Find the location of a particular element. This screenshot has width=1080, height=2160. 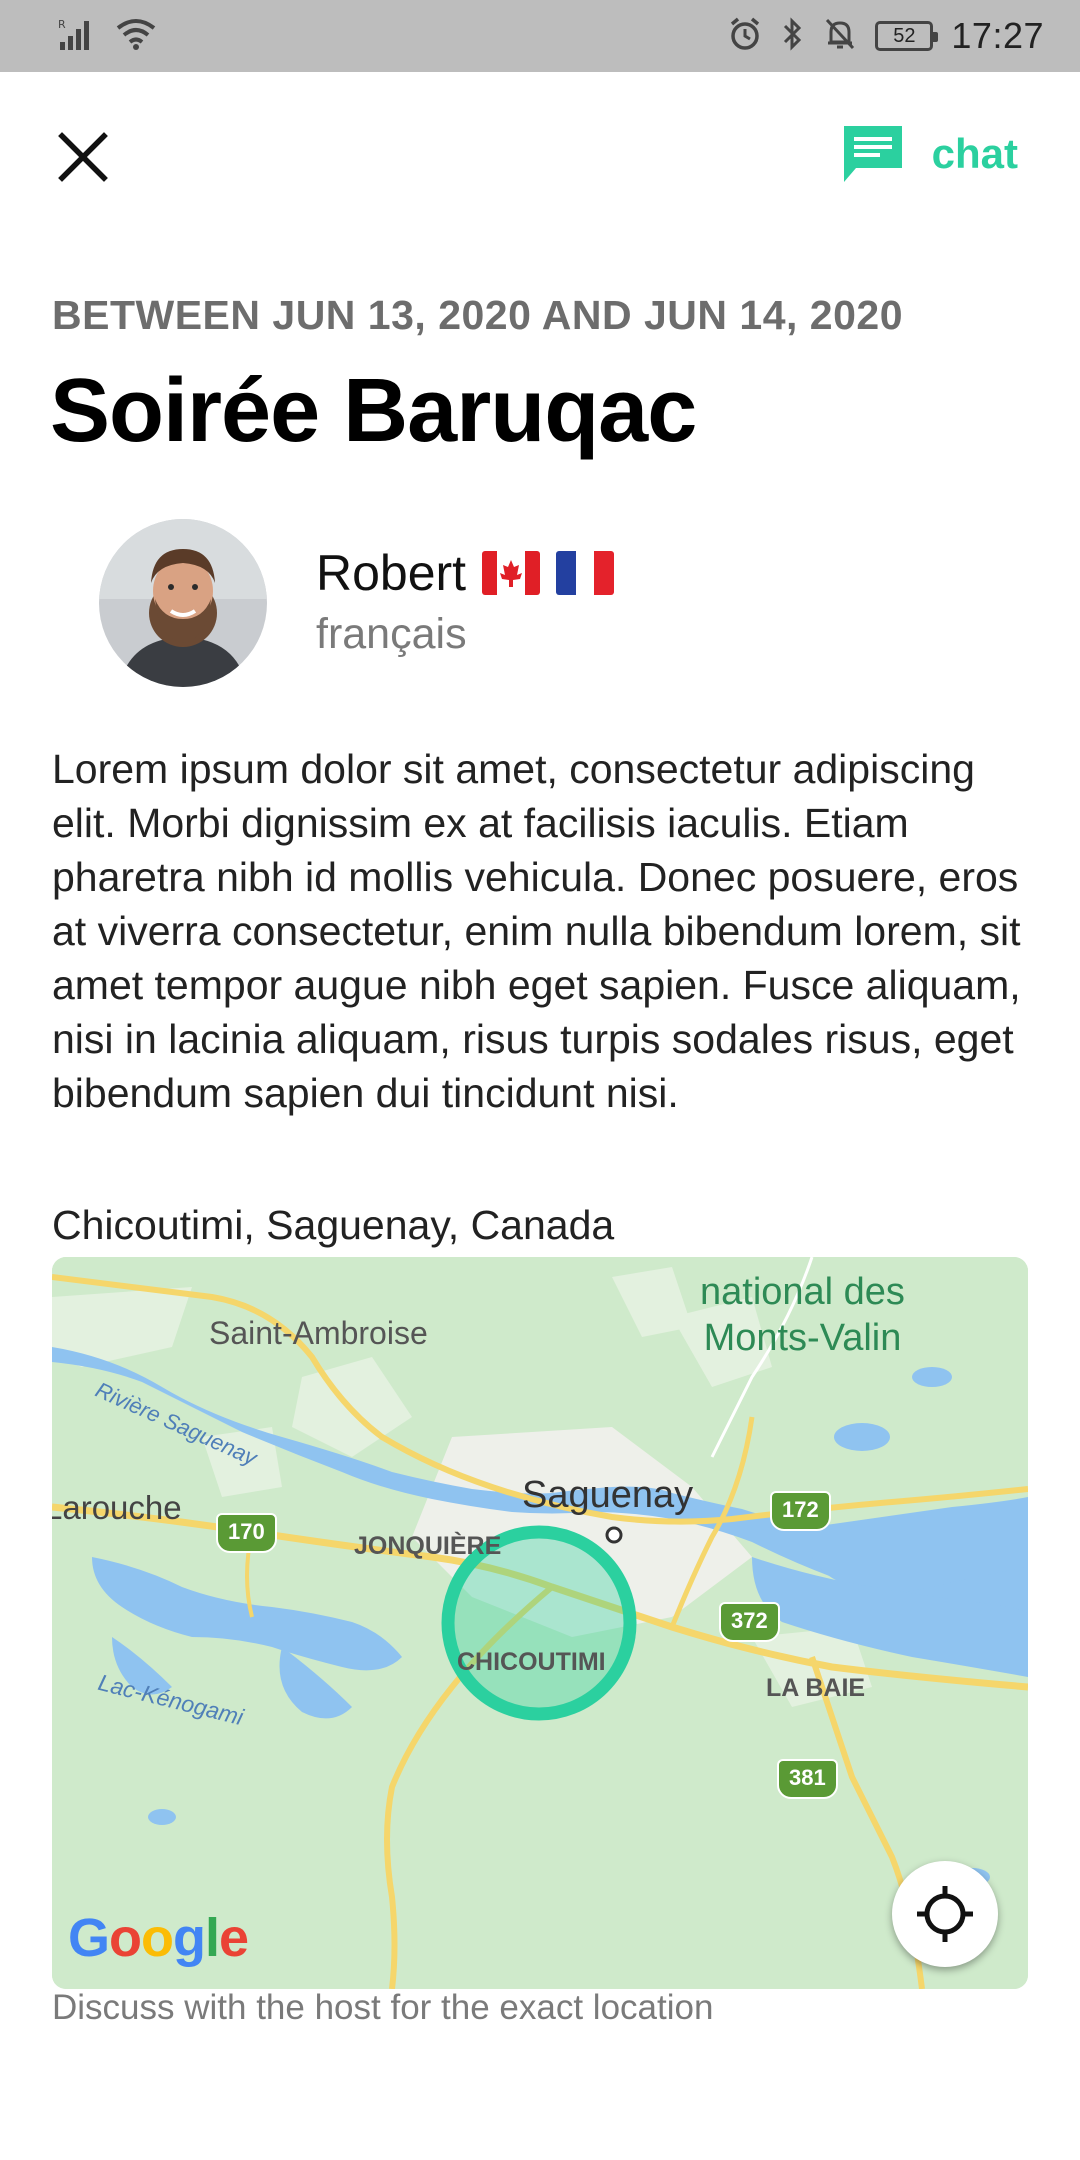

status-right: 52 17:27 is located at coordinates (885, 36).